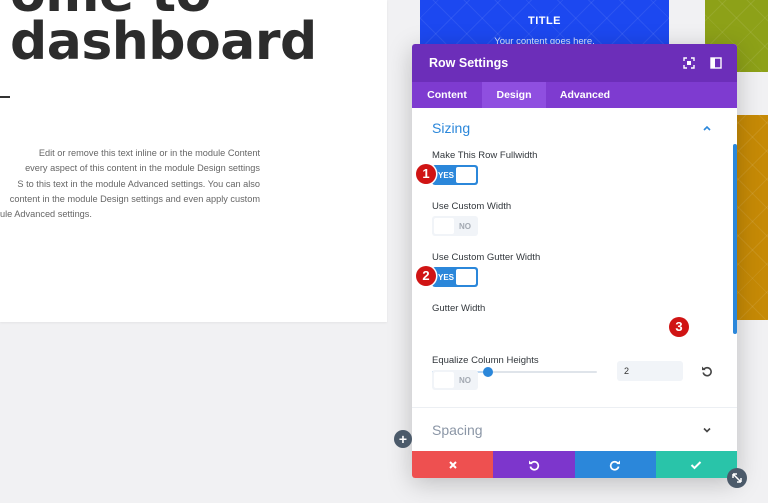 The width and height of the screenshot is (768, 503). Describe the element at coordinates (679, 327) in the screenshot. I see `step-badge-3: 3` at that location.